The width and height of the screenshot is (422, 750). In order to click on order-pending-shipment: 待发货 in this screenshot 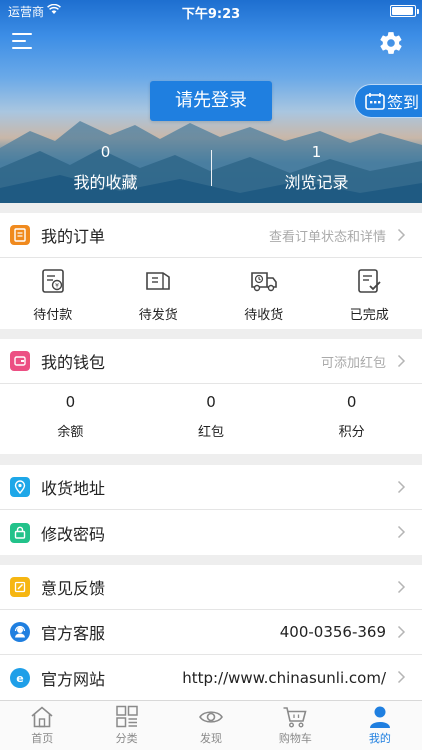, I will do `click(159, 293)`.